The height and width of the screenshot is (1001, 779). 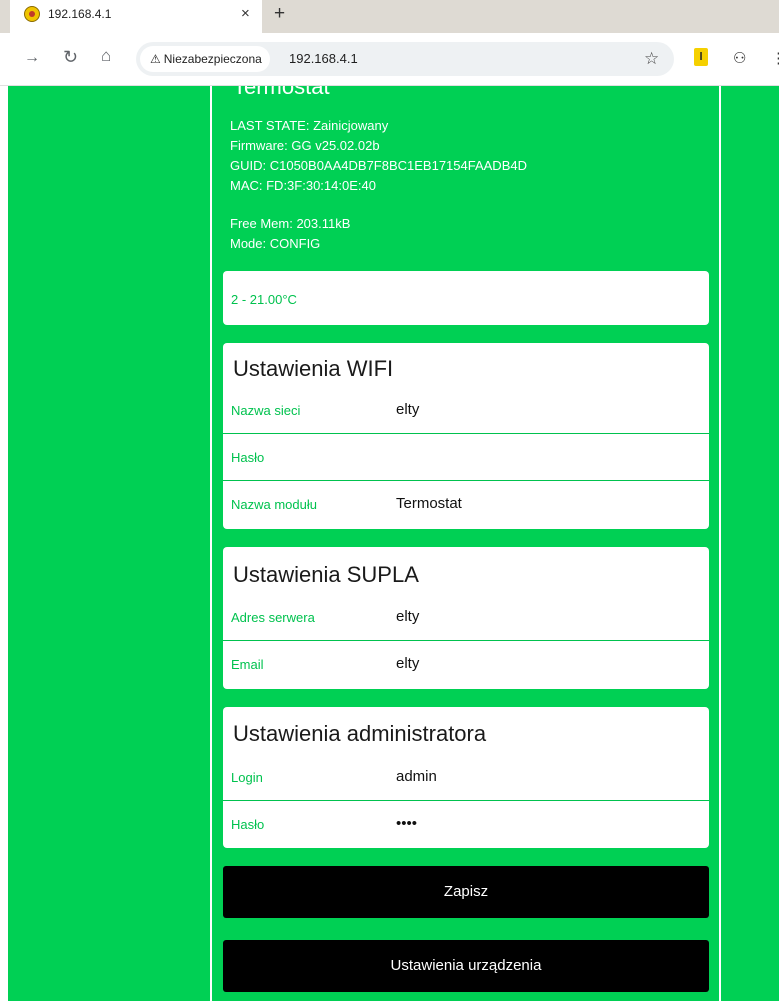 I want to click on extension-icon: l, so click(x=701, y=57).